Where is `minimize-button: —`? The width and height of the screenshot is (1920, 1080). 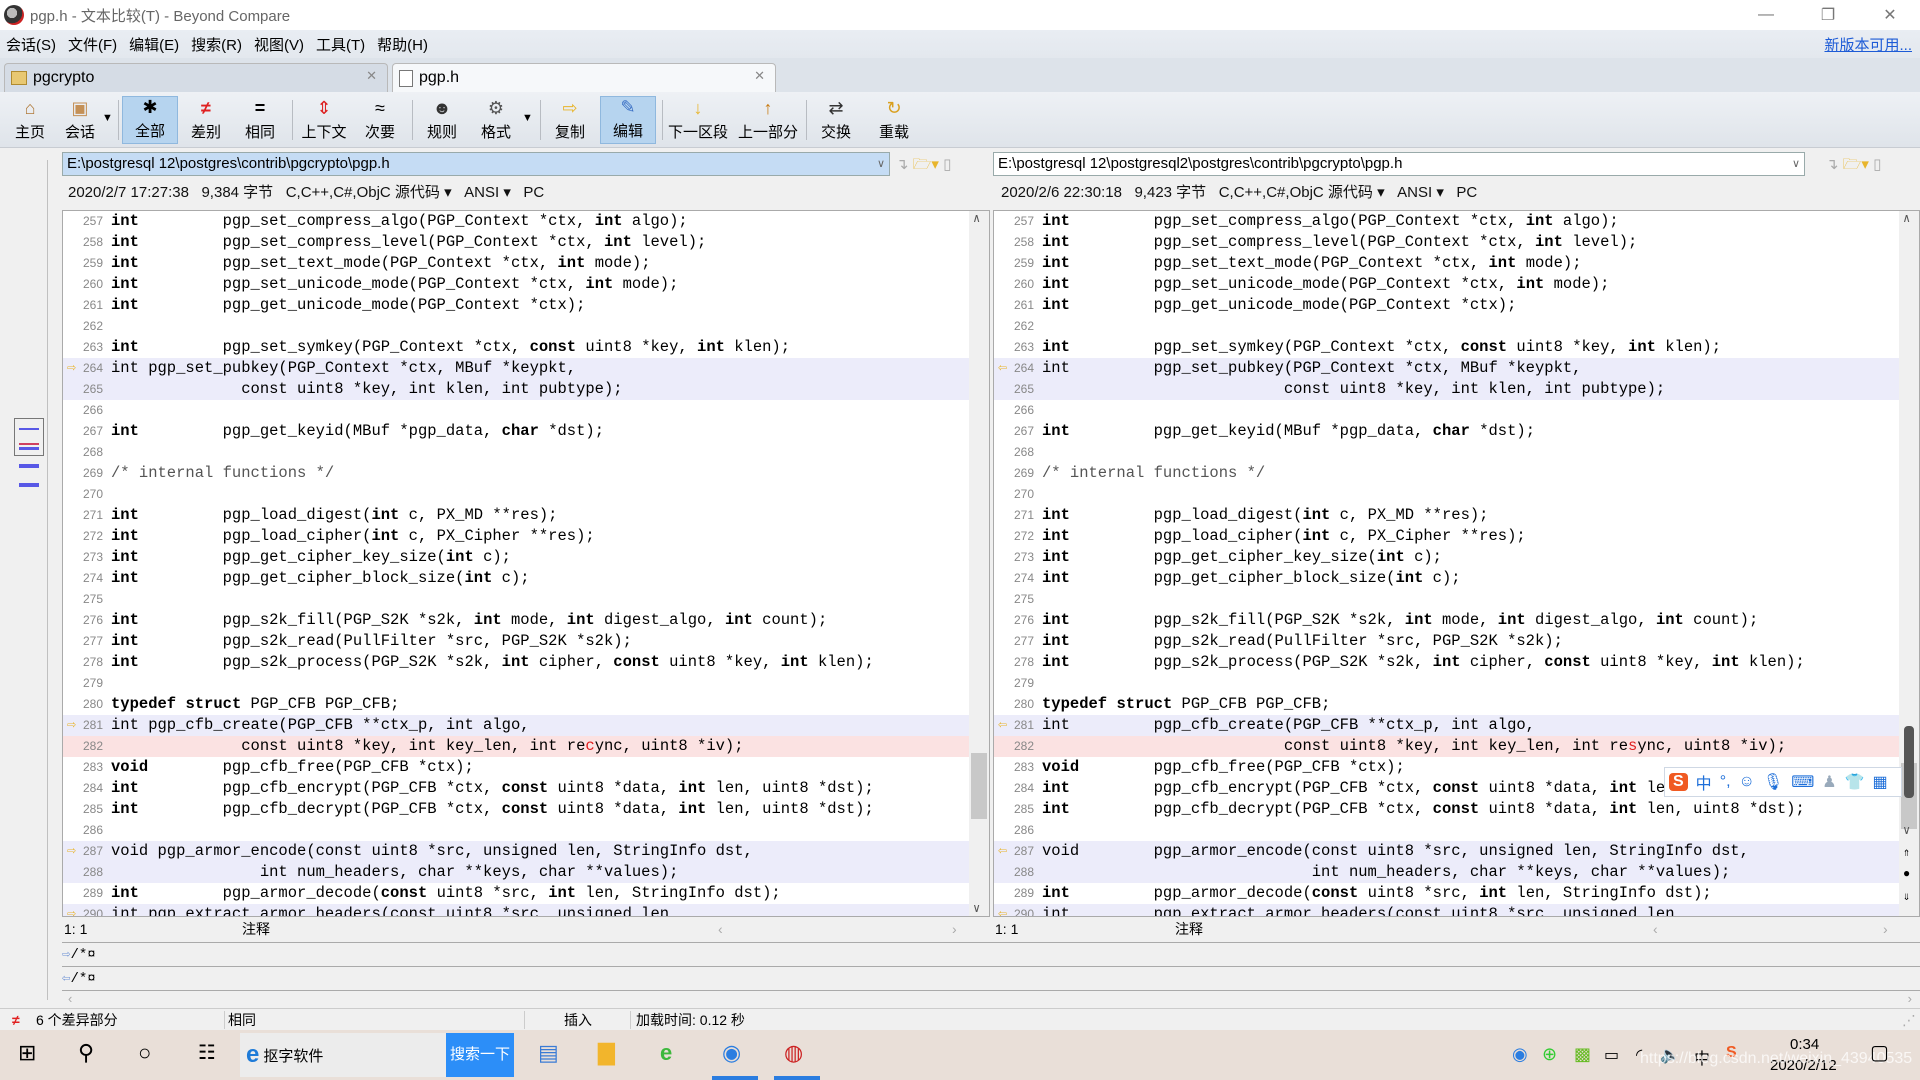 minimize-button: — is located at coordinates (1766, 15).